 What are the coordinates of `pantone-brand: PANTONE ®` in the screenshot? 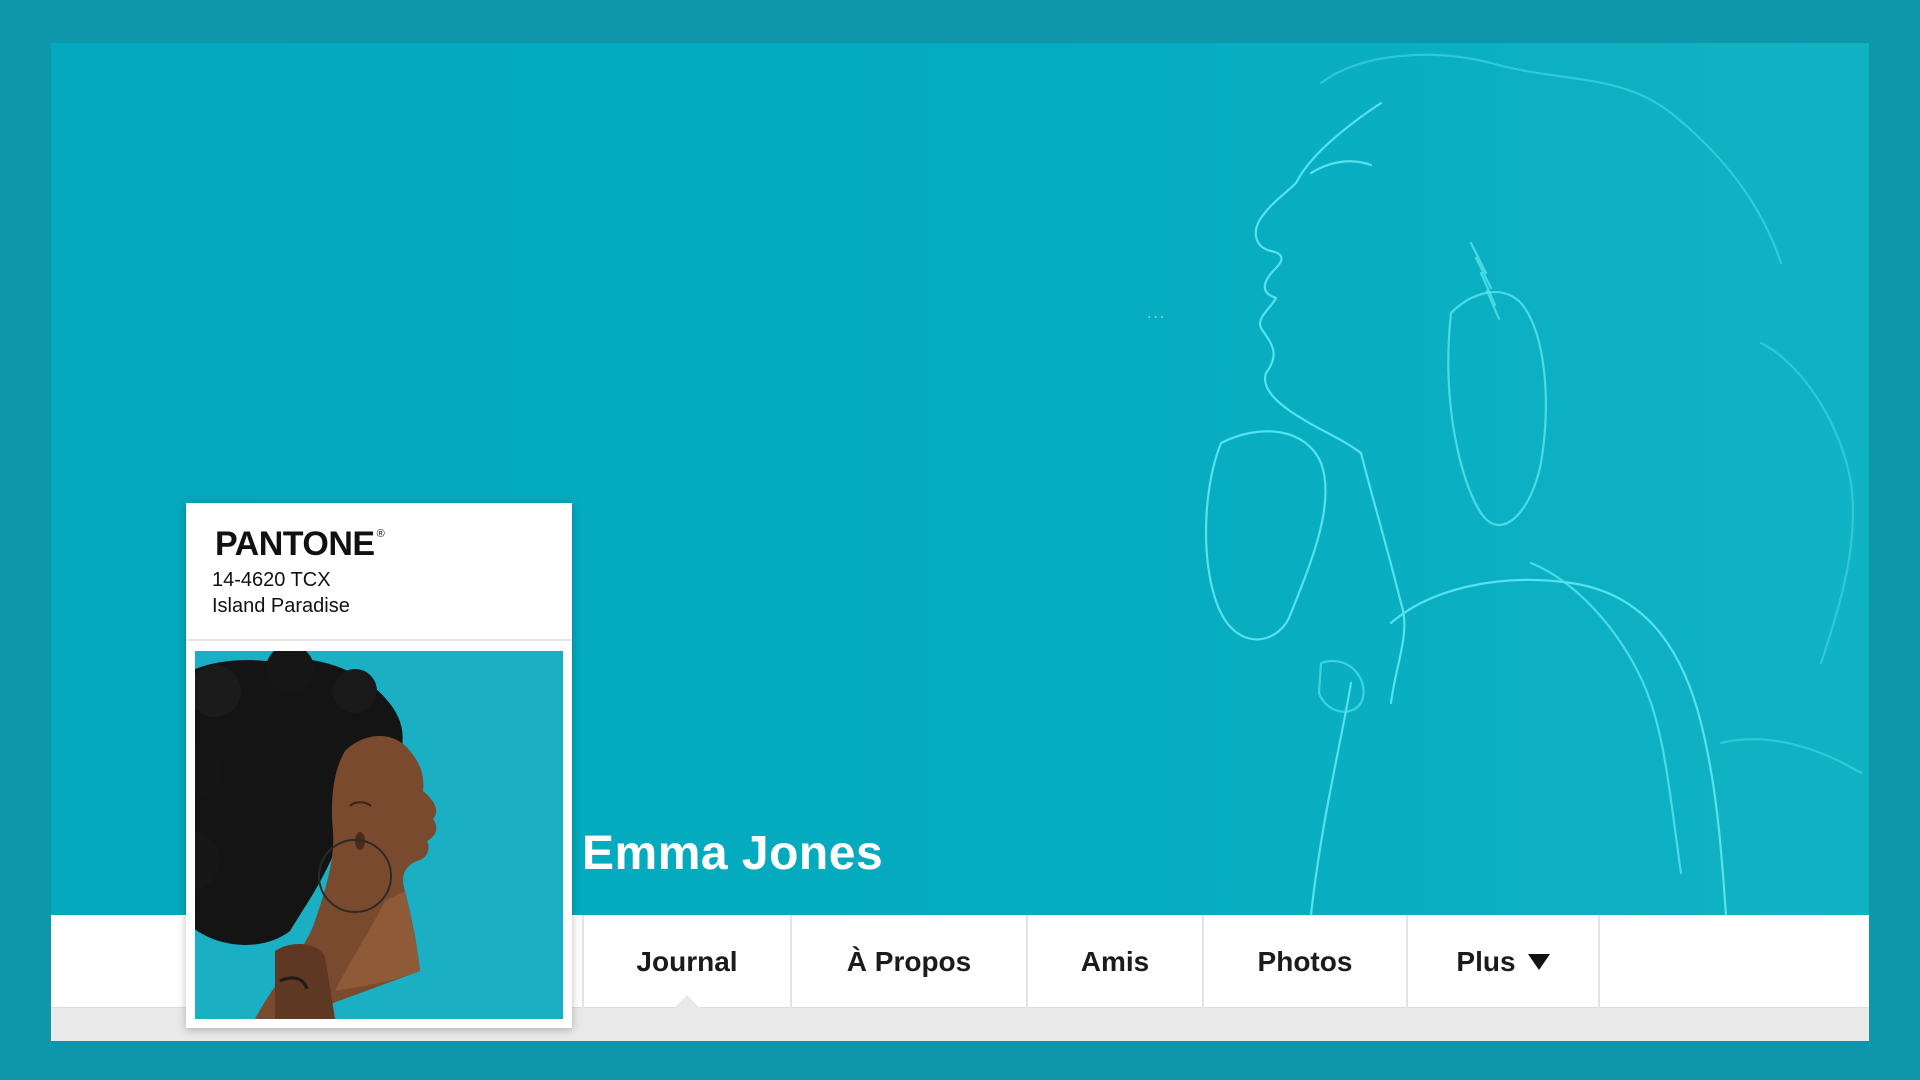 It's located at (300, 544).